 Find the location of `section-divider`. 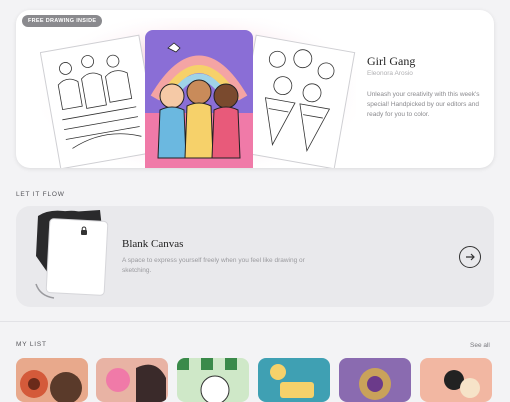

section-divider is located at coordinates (255, 321).